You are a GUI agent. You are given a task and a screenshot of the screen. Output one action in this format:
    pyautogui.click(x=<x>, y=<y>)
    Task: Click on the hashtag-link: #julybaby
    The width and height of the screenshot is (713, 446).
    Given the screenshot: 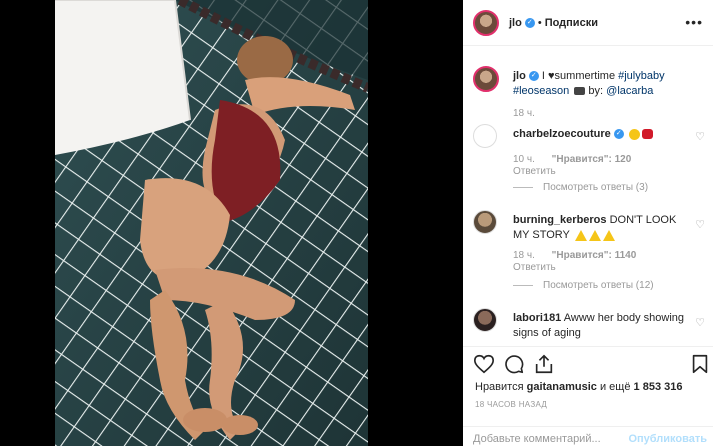 What is the action you would take?
    pyautogui.click(x=641, y=76)
    